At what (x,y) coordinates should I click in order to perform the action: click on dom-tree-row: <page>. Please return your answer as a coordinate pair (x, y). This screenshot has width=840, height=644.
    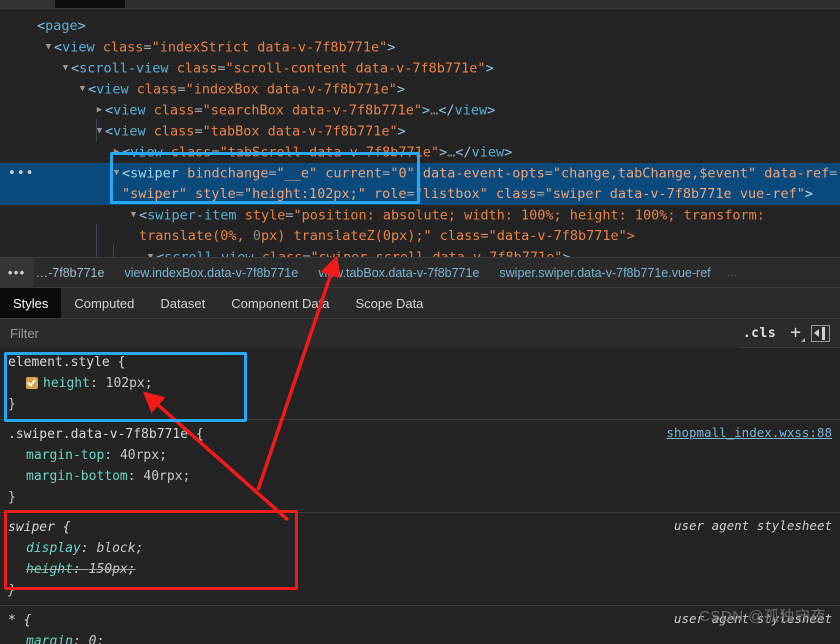
    Looking at the image, I should click on (420, 26).